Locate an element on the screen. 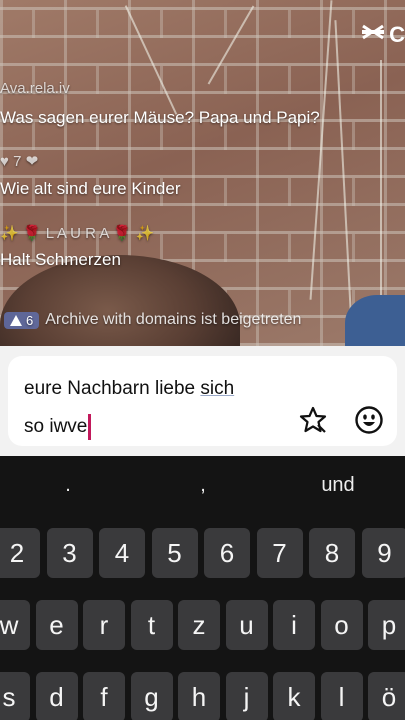  sticker-icon is located at coordinates (313, 419).